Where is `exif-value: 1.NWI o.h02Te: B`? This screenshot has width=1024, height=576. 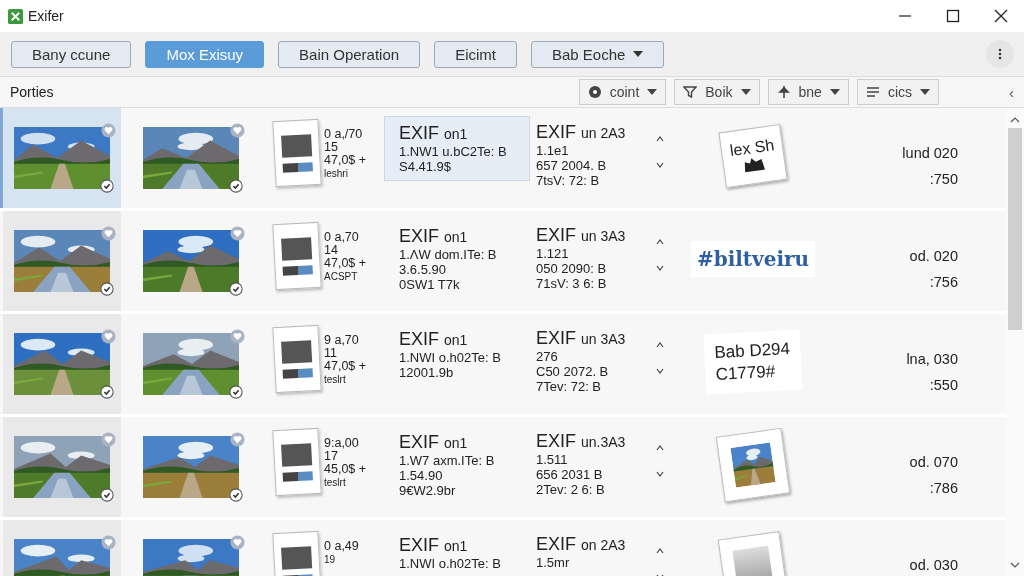 exif-value: 1.NWI o.h02Te: B is located at coordinates (450, 563).